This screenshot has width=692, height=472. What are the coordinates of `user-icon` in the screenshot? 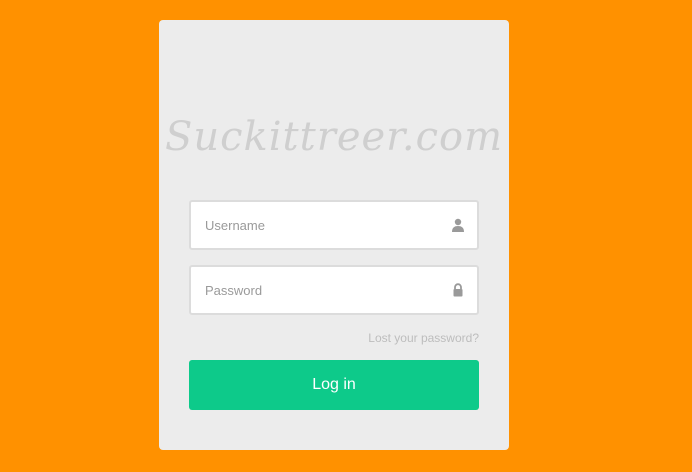 It's located at (458, 225).